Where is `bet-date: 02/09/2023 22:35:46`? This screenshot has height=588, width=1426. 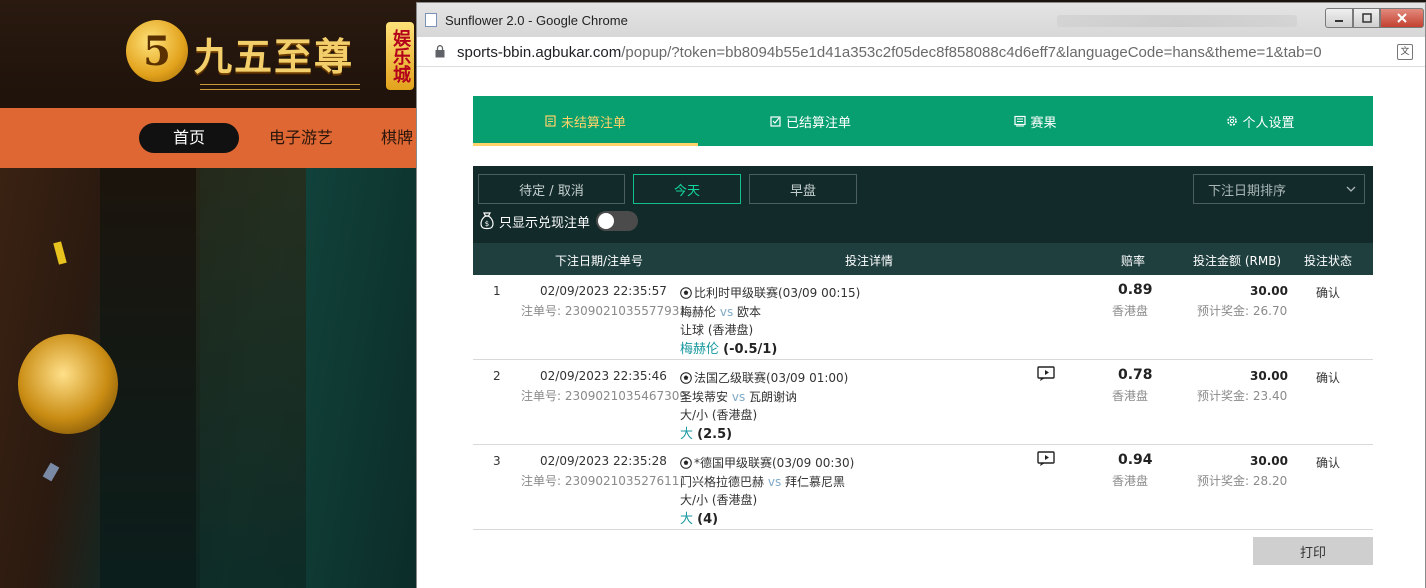
bet-date: 02/09/2023 22:35:46 is located at coordinates (603, 376).